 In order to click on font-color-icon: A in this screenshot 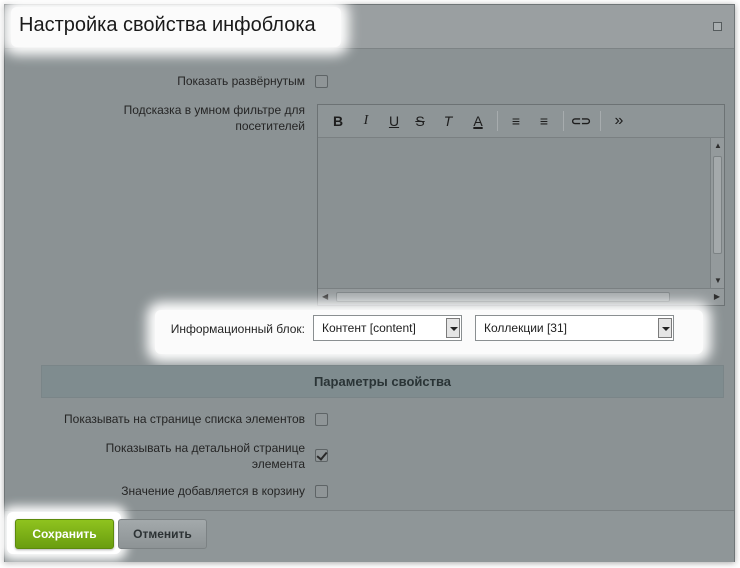, I will do `click(478, 121)`.